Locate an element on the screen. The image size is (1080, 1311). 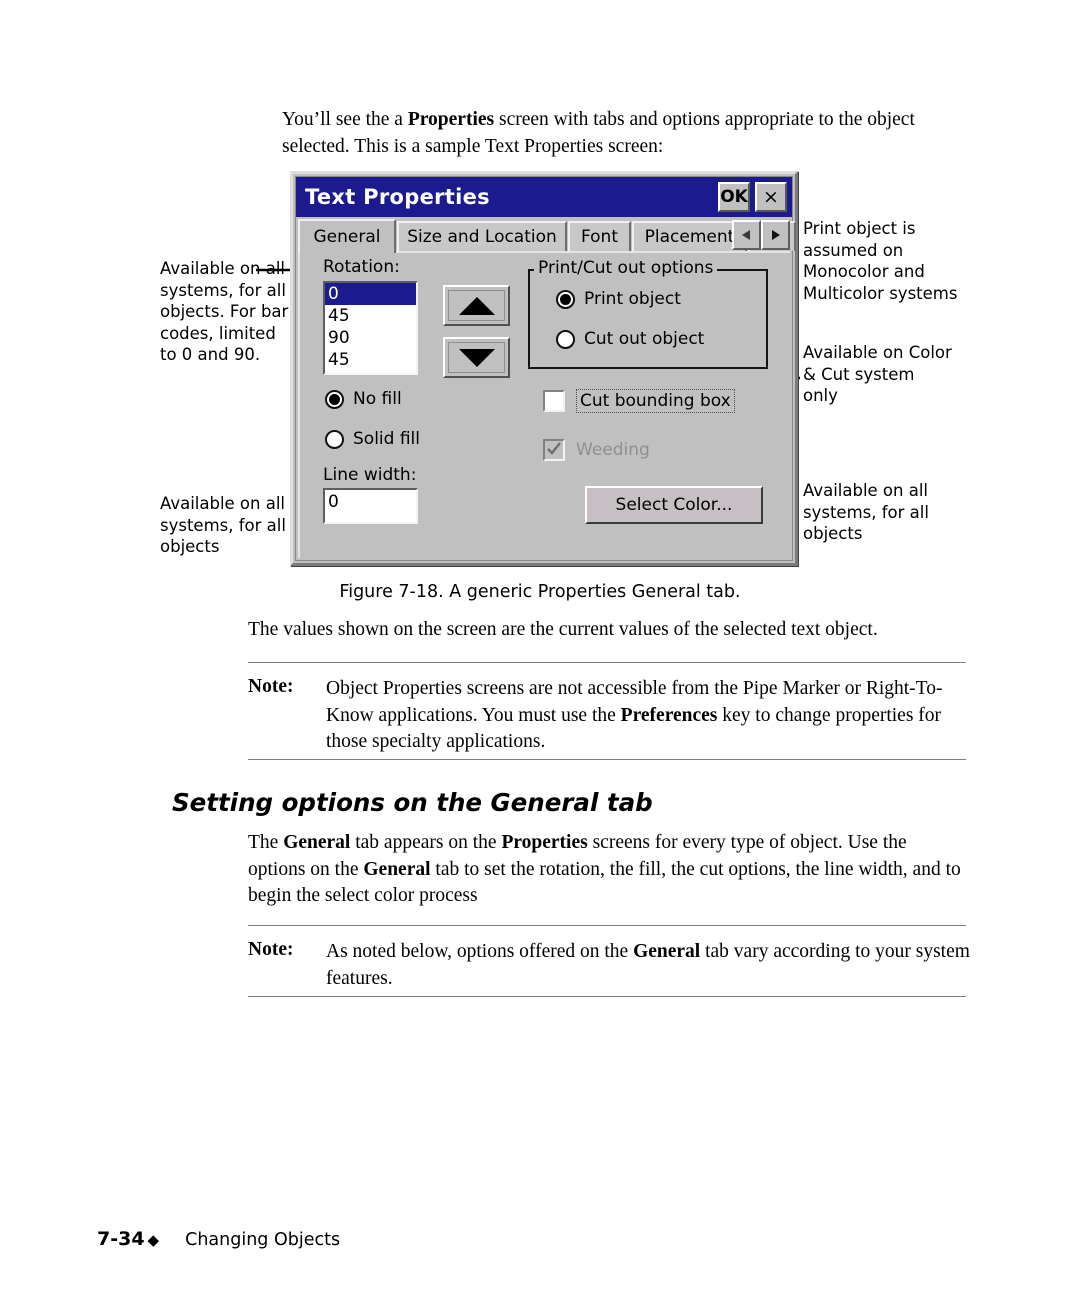
radio-solid-fill-indicator is located at coordinates (334, 439).